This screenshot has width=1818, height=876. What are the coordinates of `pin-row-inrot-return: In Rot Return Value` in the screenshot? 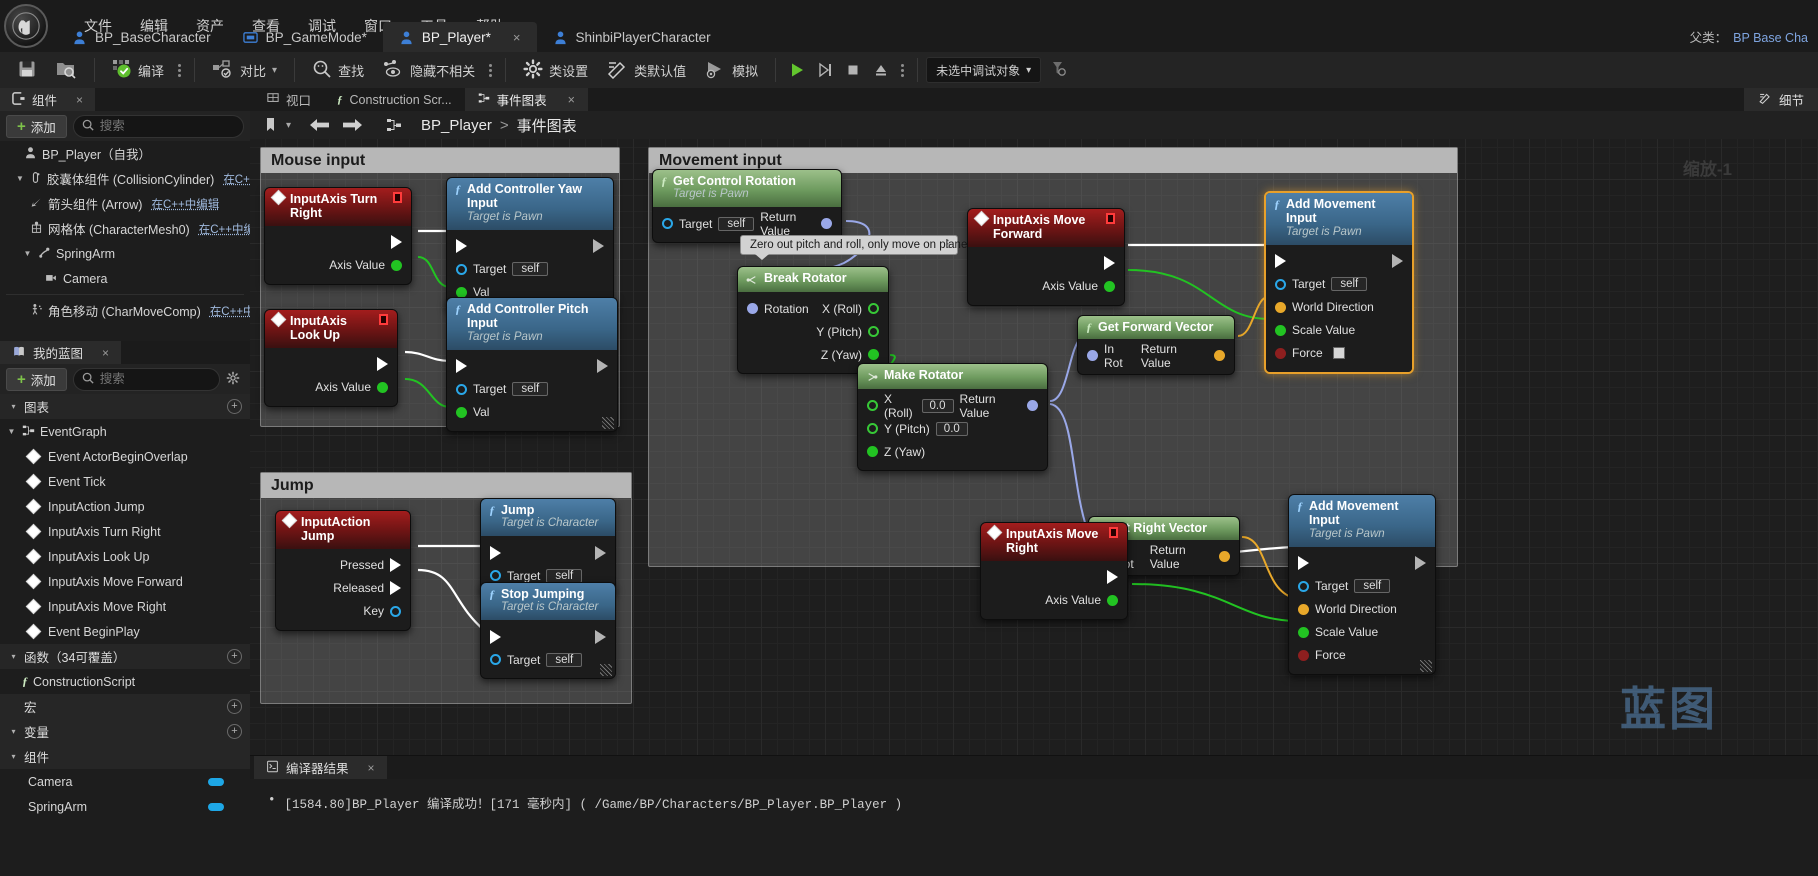 It's located at (1156, 356).